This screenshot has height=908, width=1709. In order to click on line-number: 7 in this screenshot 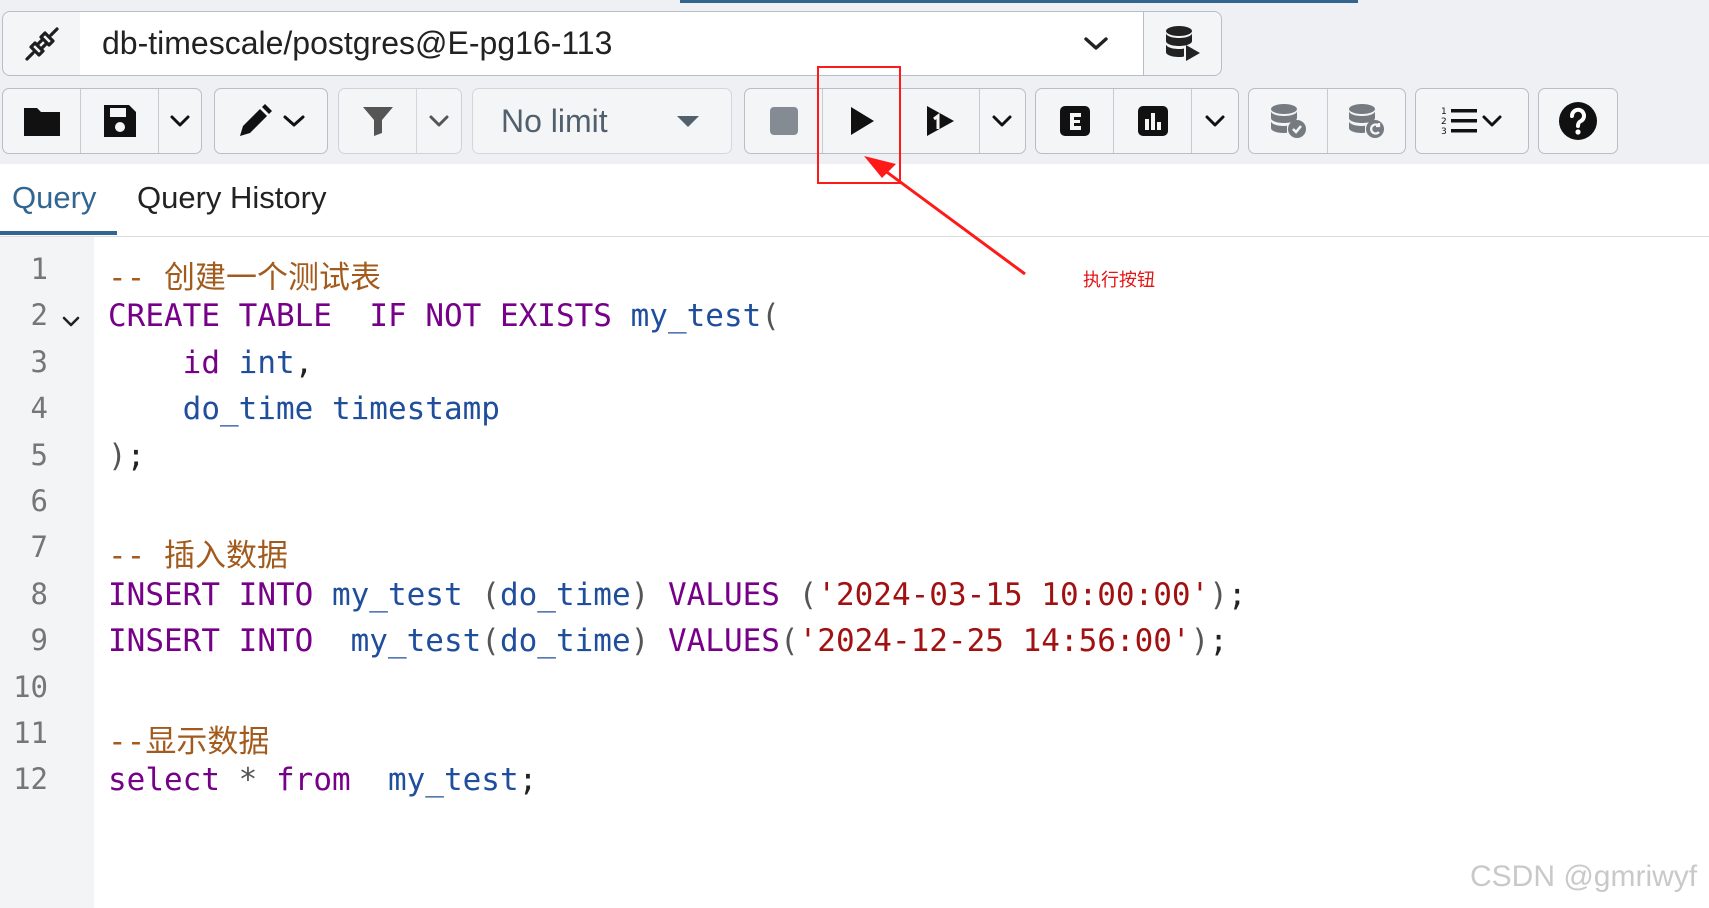, I will do `click(39, 547)`.